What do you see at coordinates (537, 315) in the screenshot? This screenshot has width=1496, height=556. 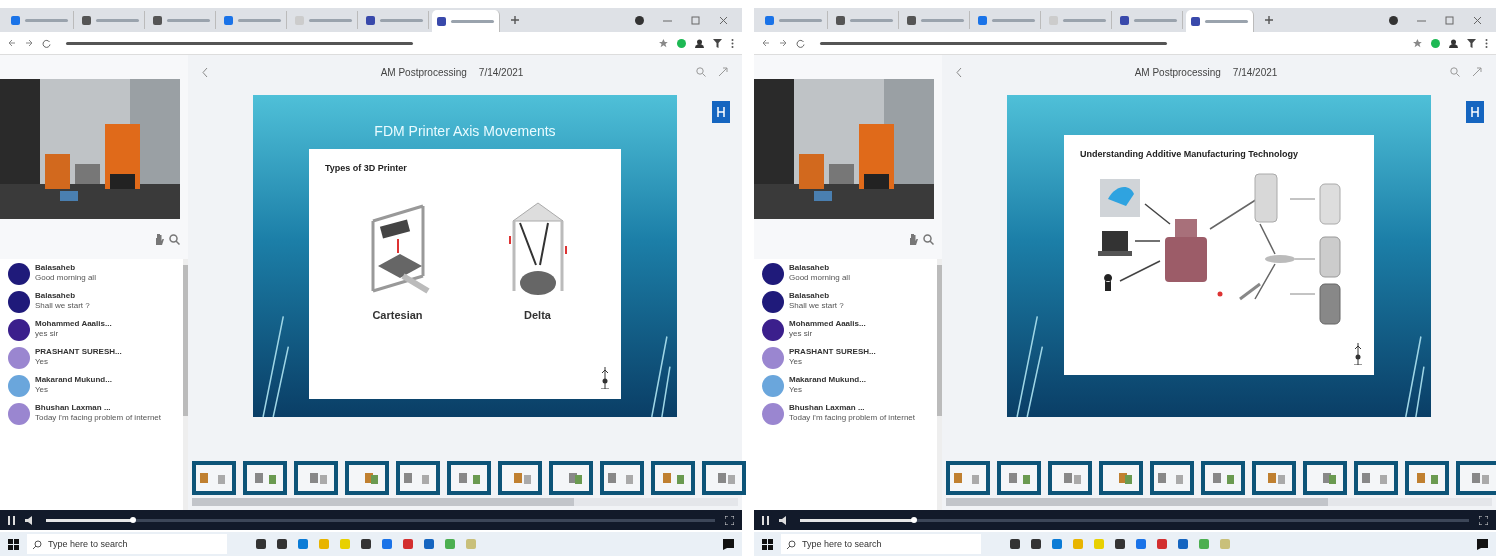 I see `printer-type-label: Delta` at bounding box center [537, 315].